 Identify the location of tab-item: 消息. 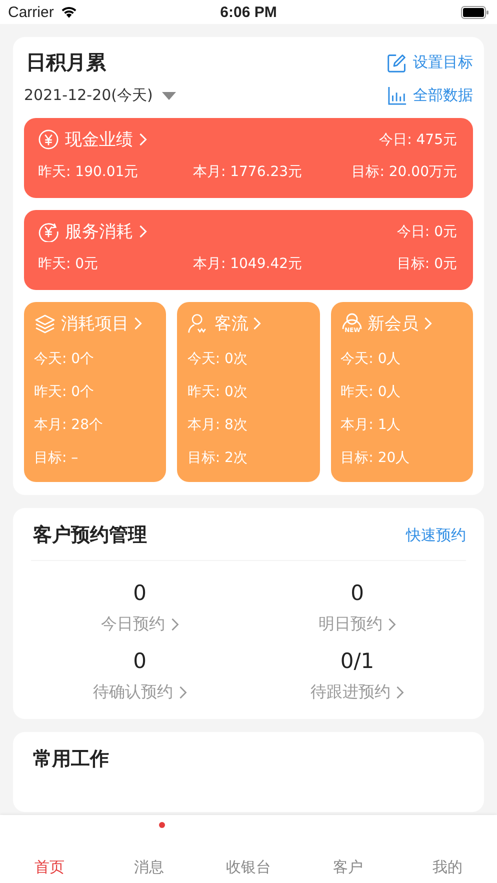
(149, 867).